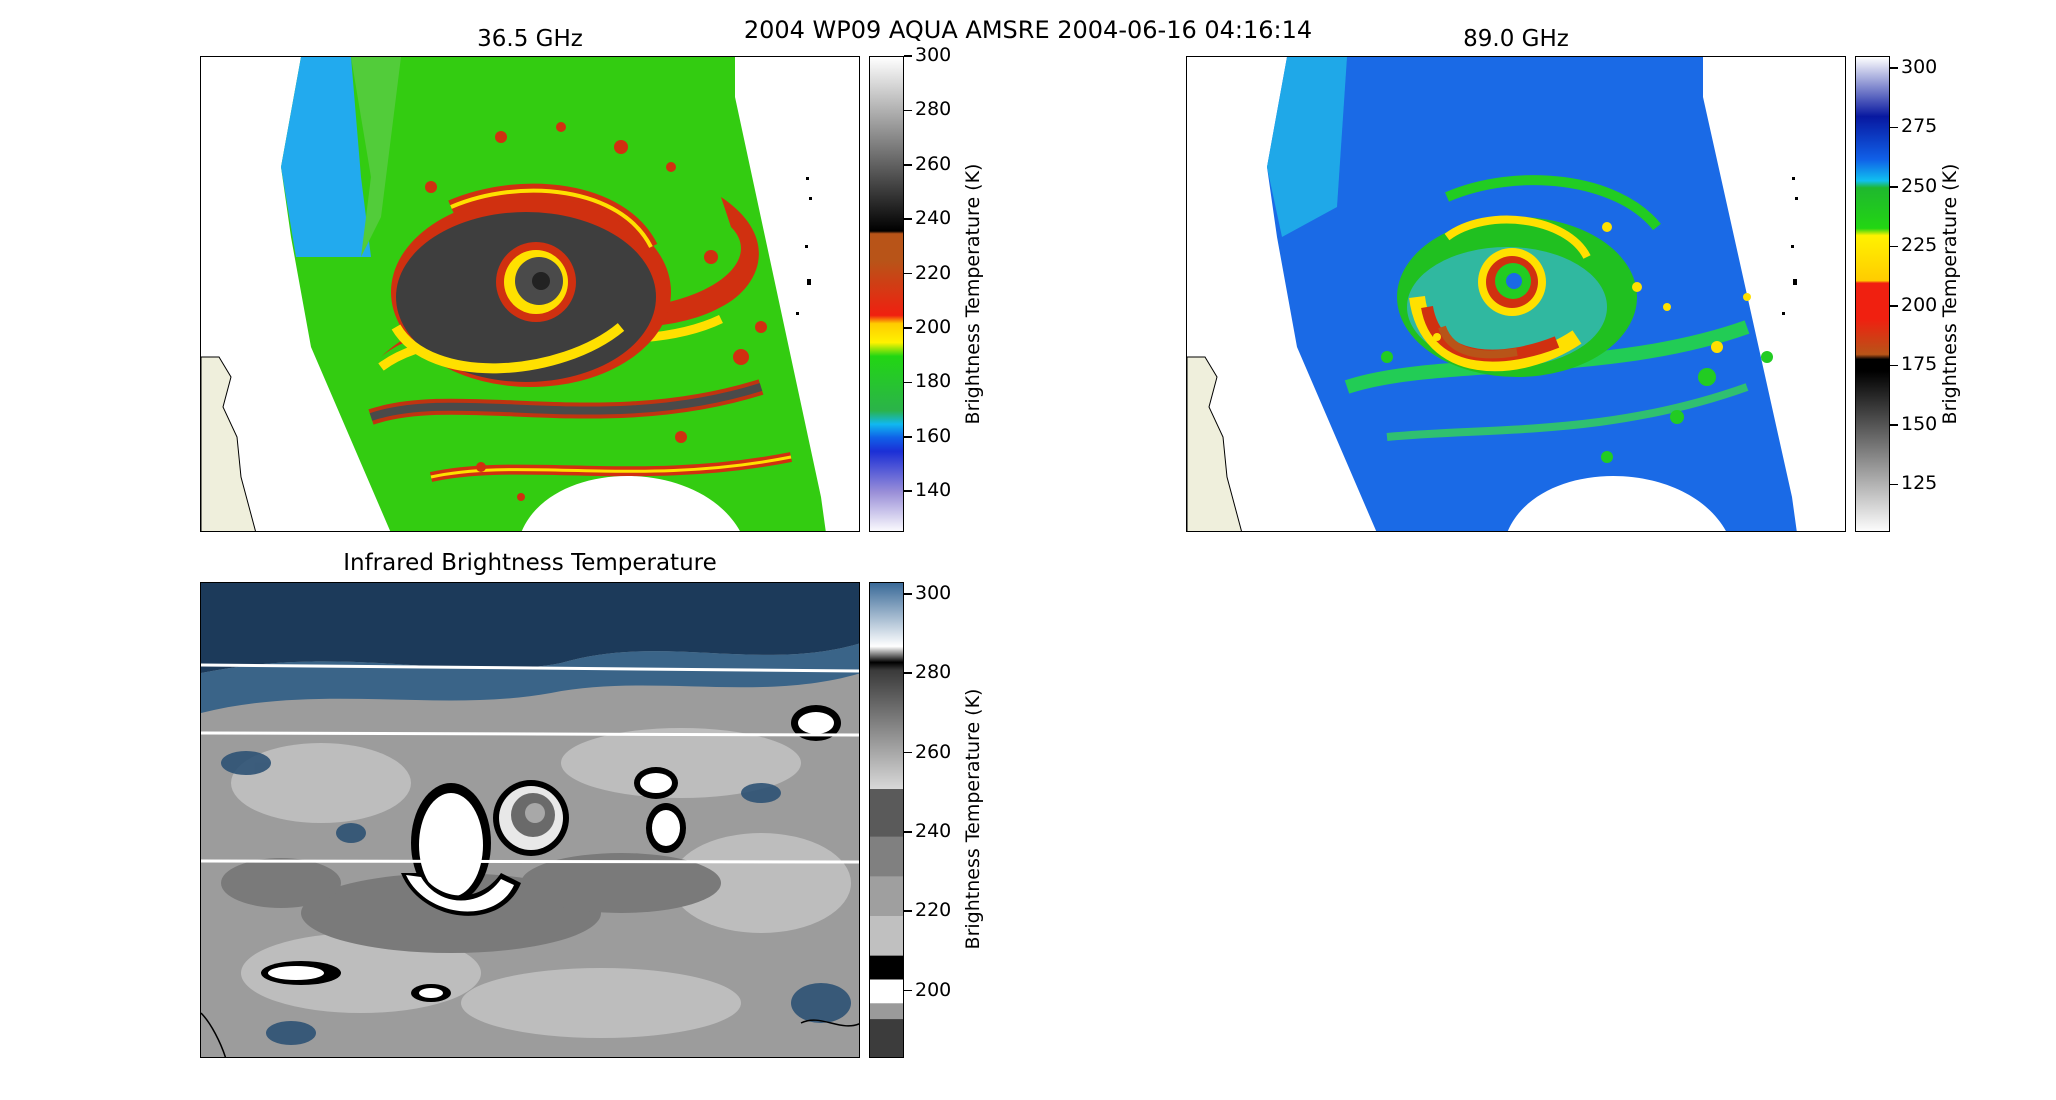 The height and width of the screenshot is (1100, 2056). I want to click on colorbar-ir, so click(886, 820).